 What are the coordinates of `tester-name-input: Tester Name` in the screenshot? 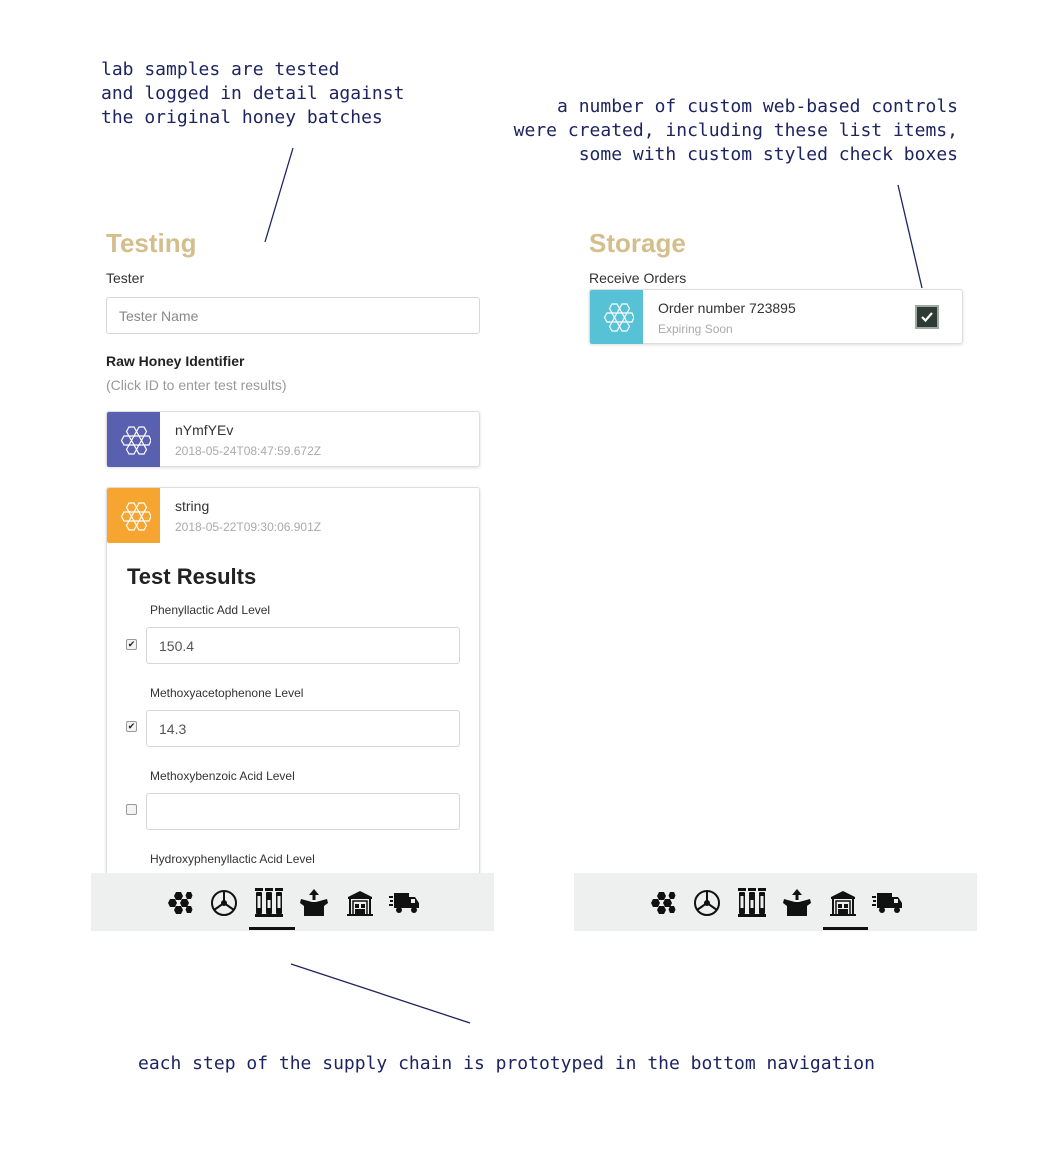 It's located at (293, 315).